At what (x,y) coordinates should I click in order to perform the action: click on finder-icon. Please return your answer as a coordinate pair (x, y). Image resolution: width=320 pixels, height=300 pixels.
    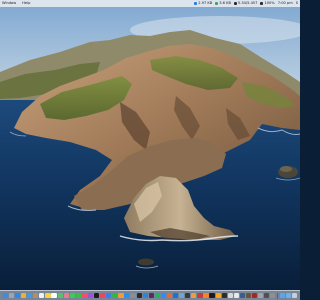
    Looking at the image, I should click on (5, 295).